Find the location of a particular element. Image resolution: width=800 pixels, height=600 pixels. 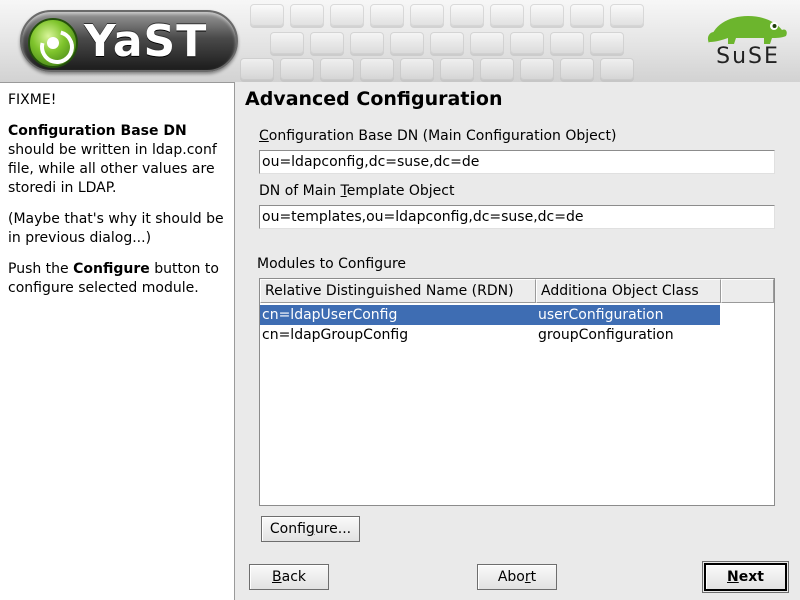

abort-button: Abort is located at coordinates (517, 577).